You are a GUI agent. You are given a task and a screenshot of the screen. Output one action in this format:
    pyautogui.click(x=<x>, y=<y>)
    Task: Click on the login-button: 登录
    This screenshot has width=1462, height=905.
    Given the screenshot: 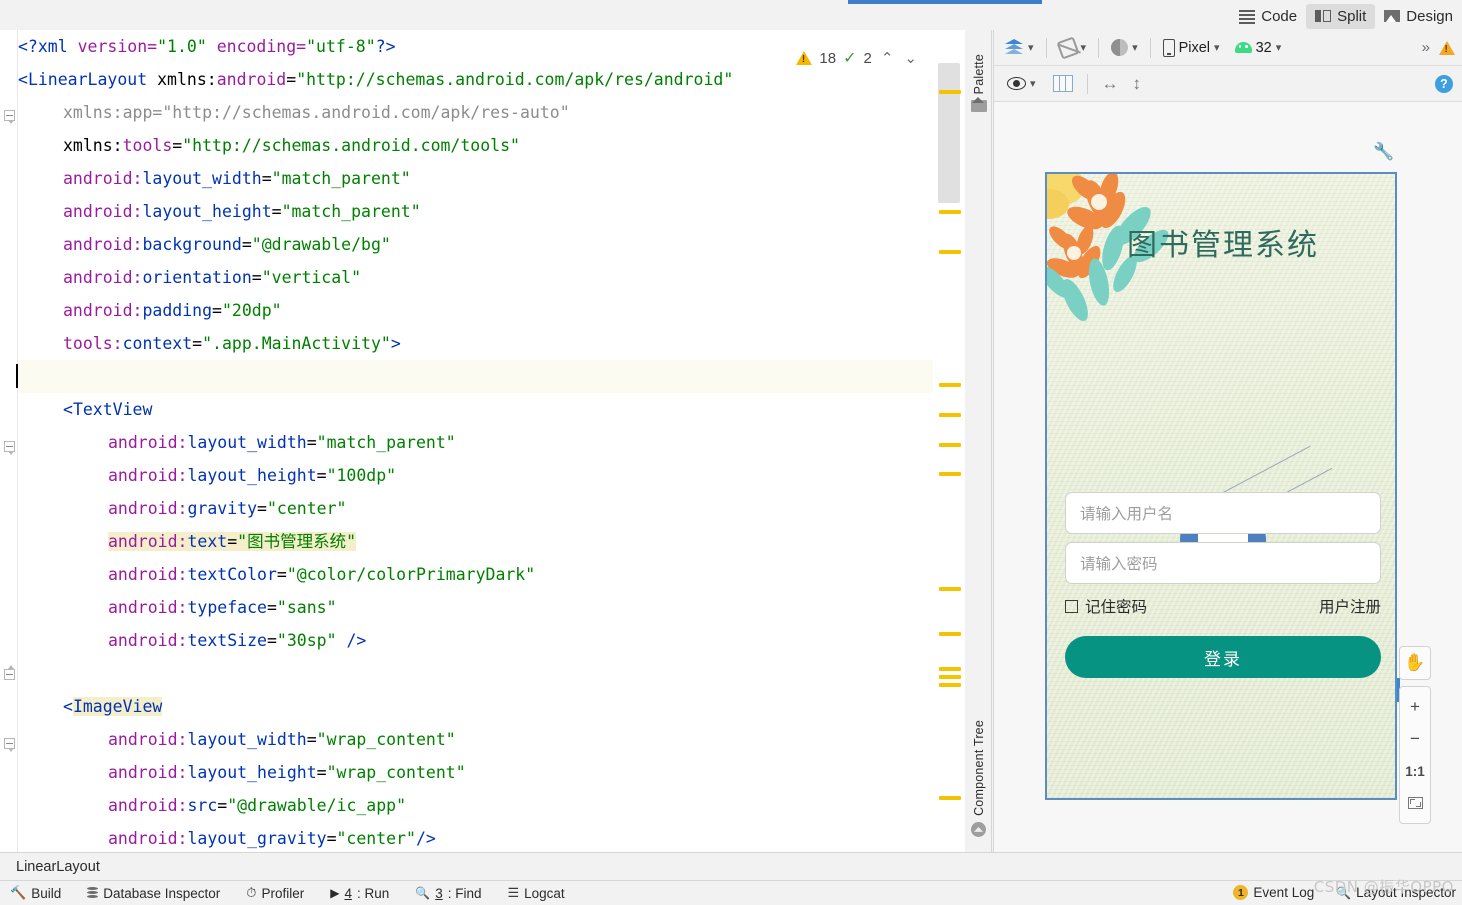 What is the action you would take?
    pyautogui.click(x=1223, y=657)
    